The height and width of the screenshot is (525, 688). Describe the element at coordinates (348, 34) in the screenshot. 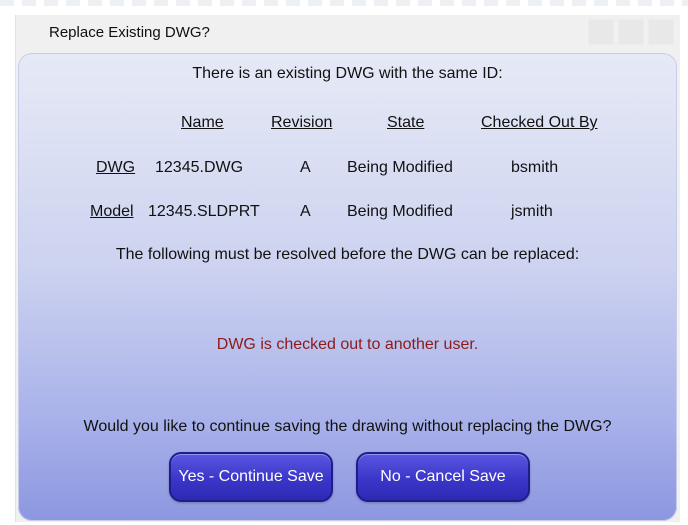

I see `title-bar: Replace Existing DWG?` at that location.